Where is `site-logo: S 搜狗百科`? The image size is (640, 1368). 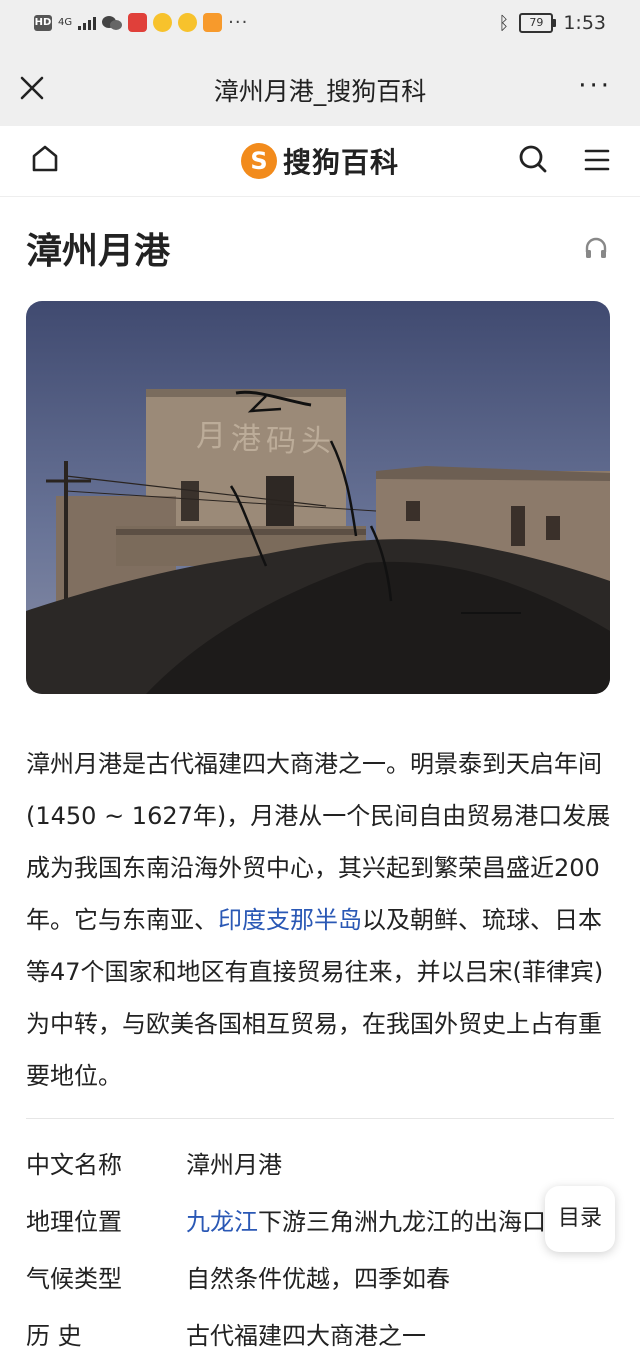
site-logo: S 搜狗百科 is located at coordinates (320, 161).